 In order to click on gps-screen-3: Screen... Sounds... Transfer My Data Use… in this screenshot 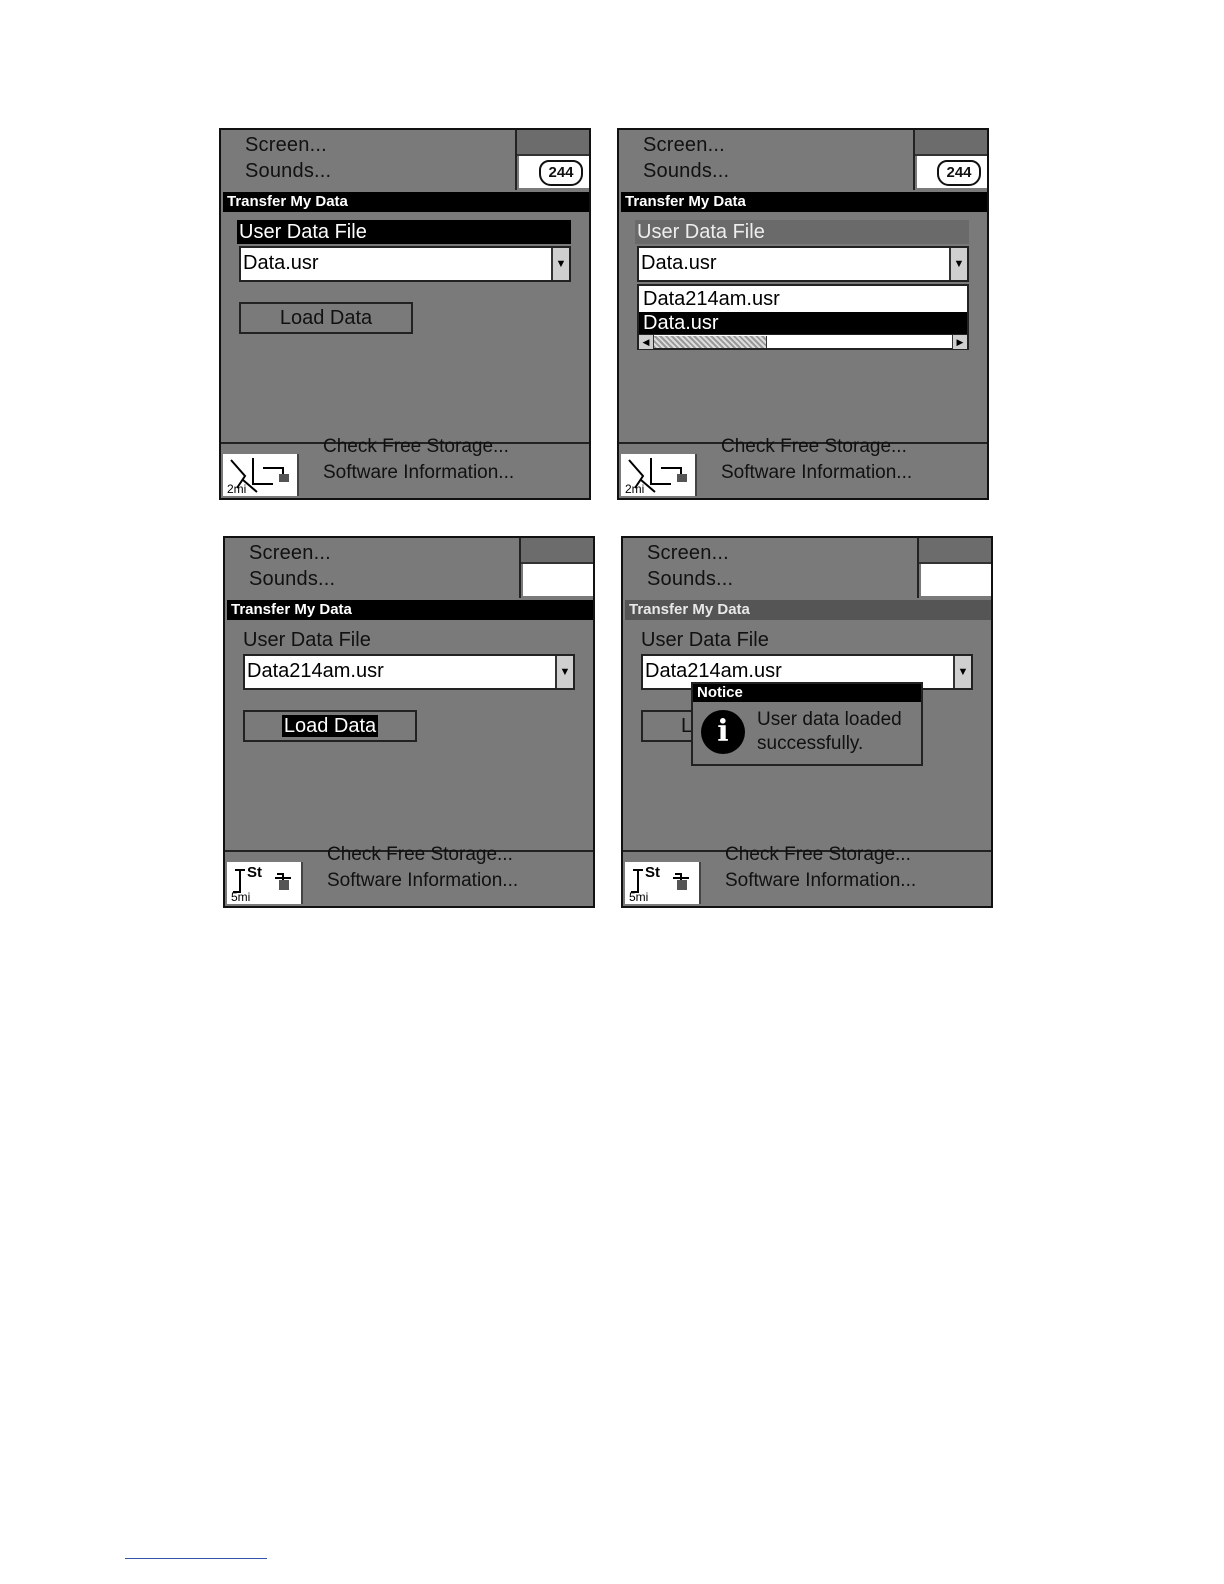, I will do `click(409, 722)`.